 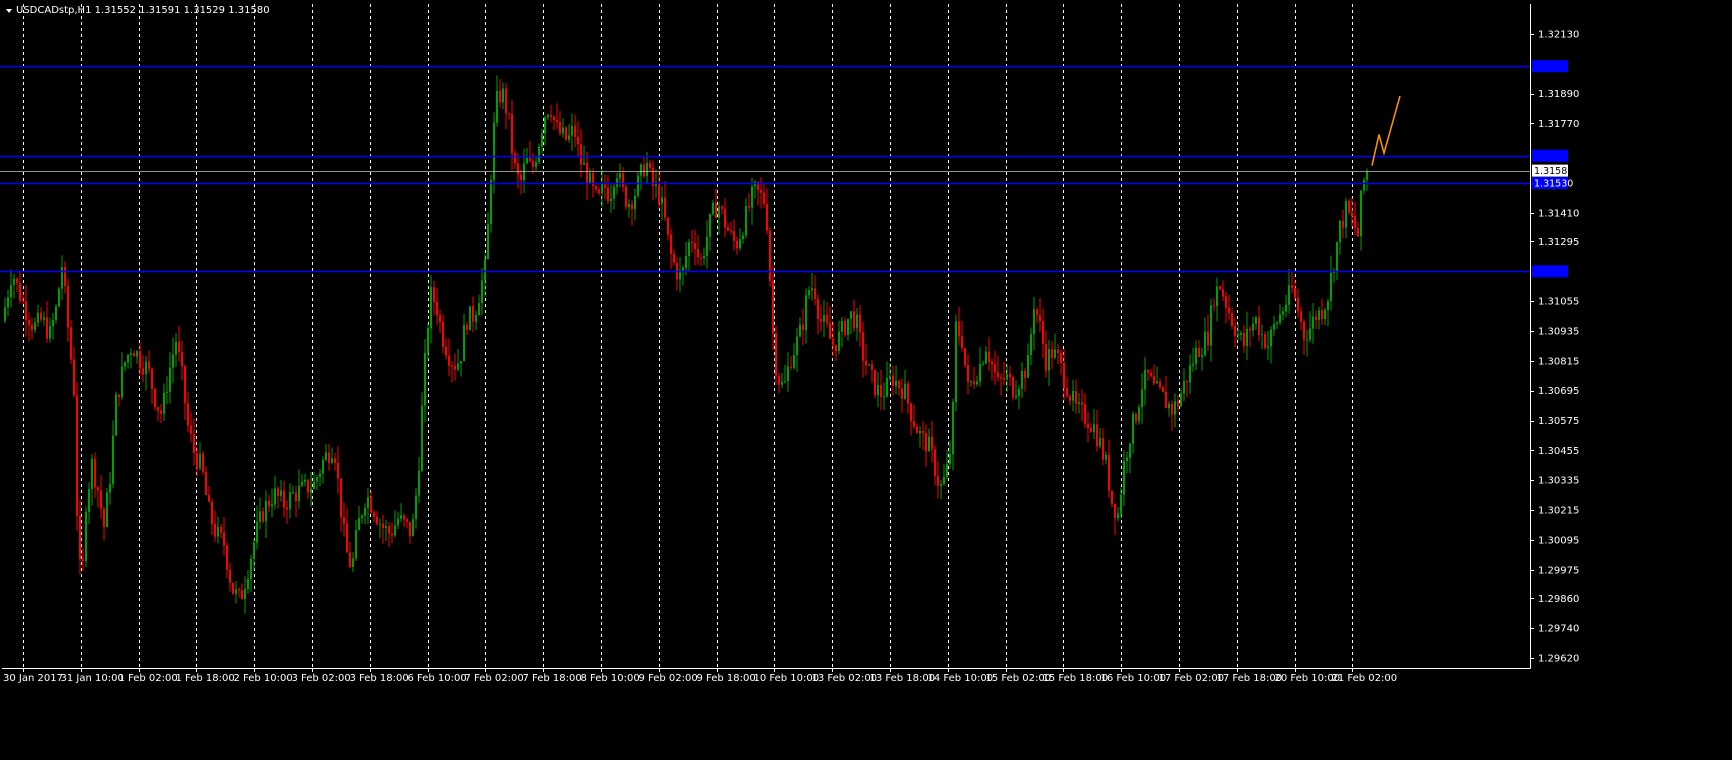 What do you see at coordinates (205, 678) in the screenshot?
I see `x-tick-label: 1 Feb 18:00` at bounding box center [205, 678].